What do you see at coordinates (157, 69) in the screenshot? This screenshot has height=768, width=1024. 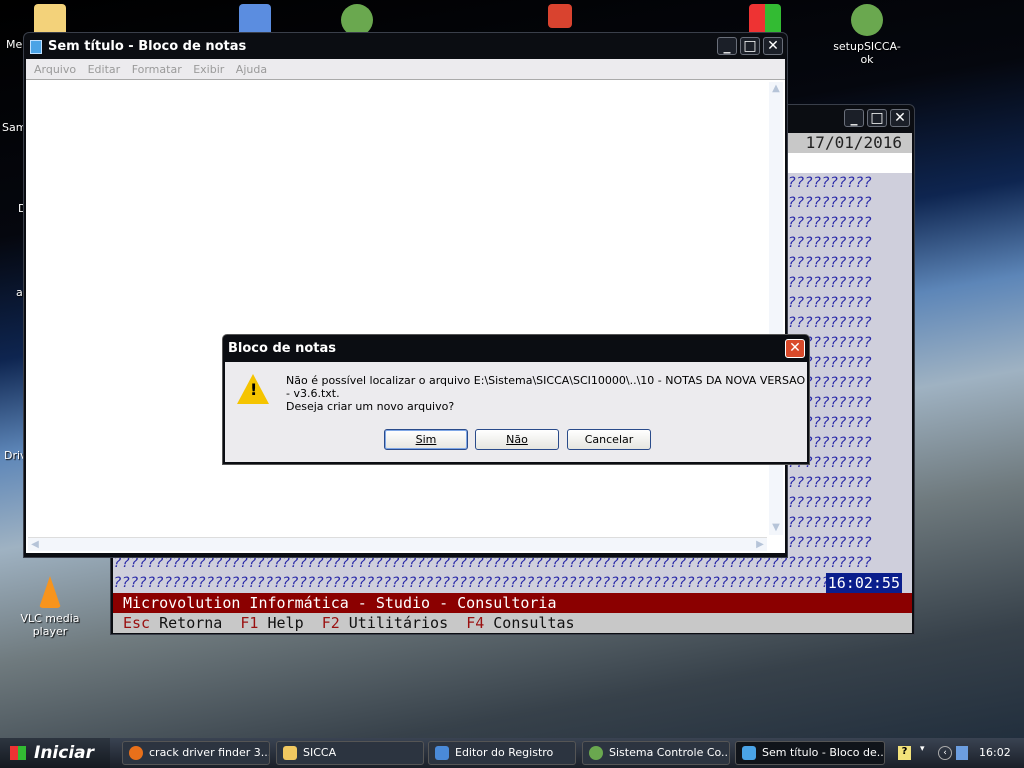 I see `menu-formatar: Formatar` at bounding box center [157, 69].